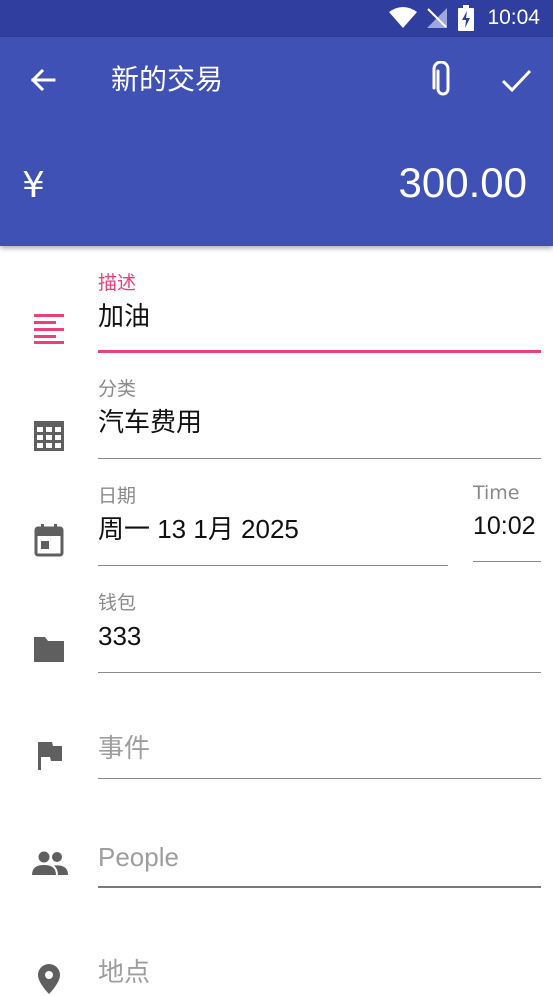 The image size is (553, 996). Describe the element at coordinates (43, 80) in the screenshot. I see `back-arrow-icon` at that location.